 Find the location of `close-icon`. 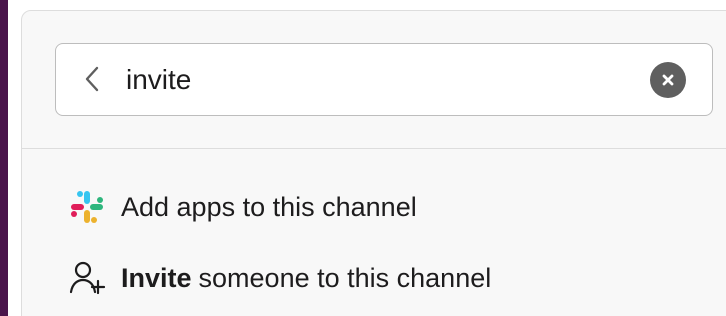

close-icon is located at coordinates (668, 80).